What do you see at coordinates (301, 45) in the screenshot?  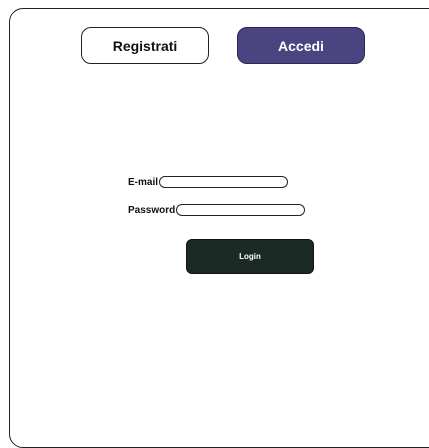 I see `login-tab-button: Accedi` at bounding box center [301, 45].